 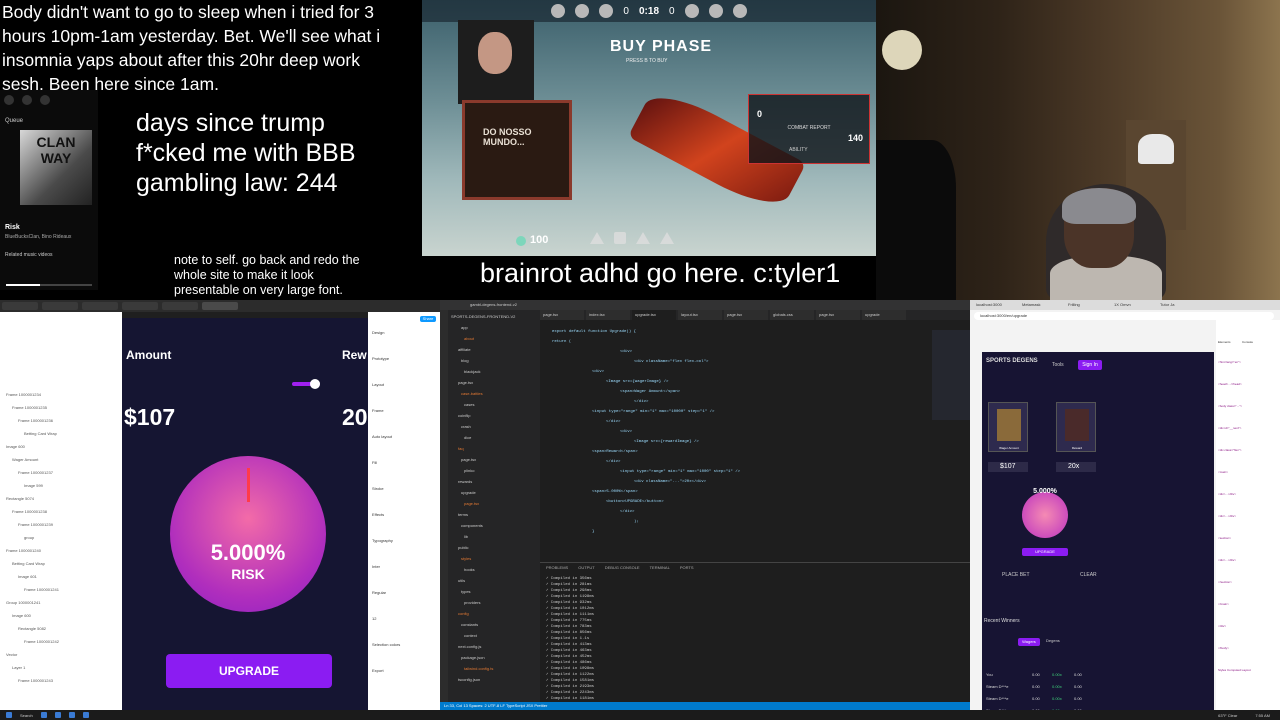 I want to click on clear-button: CLEAR, so click(x=1088, y=575).